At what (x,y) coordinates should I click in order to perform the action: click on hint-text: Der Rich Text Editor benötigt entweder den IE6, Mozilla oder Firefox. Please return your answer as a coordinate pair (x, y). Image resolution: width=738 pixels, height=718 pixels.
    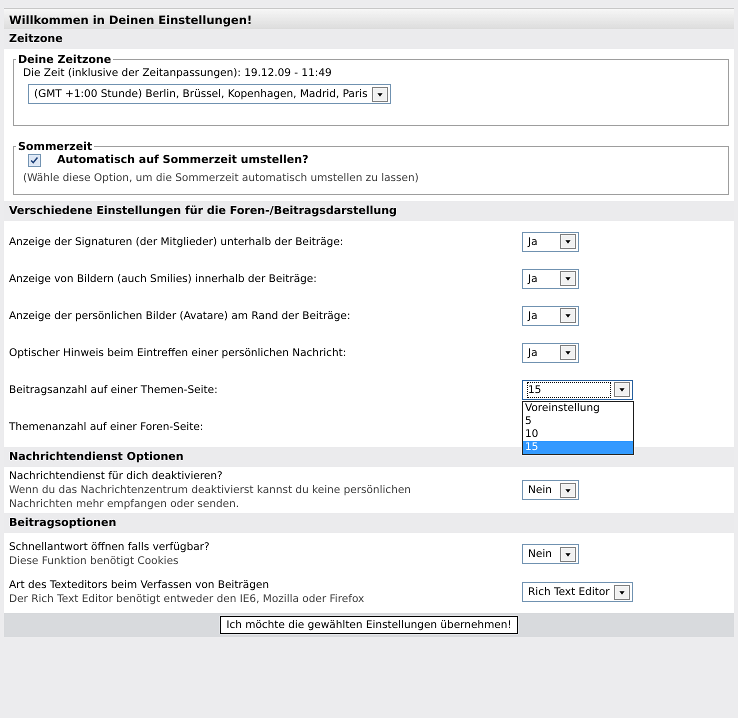
    Looking at the image, I should click on (187, 599).